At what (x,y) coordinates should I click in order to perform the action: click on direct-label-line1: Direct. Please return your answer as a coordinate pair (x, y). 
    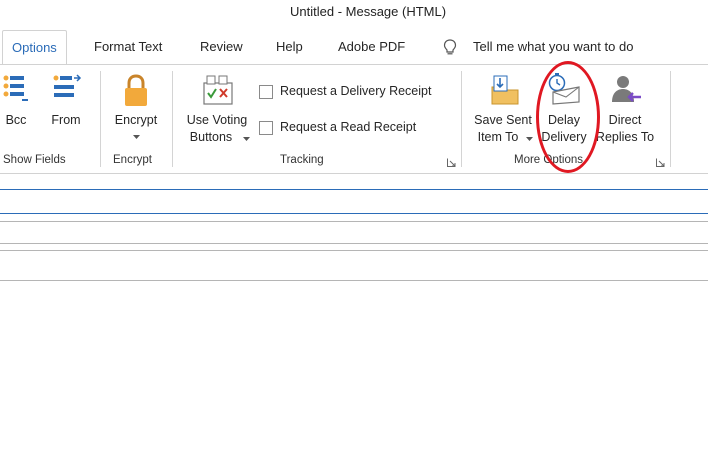
    Looking at the image, I should click on (625, 120).